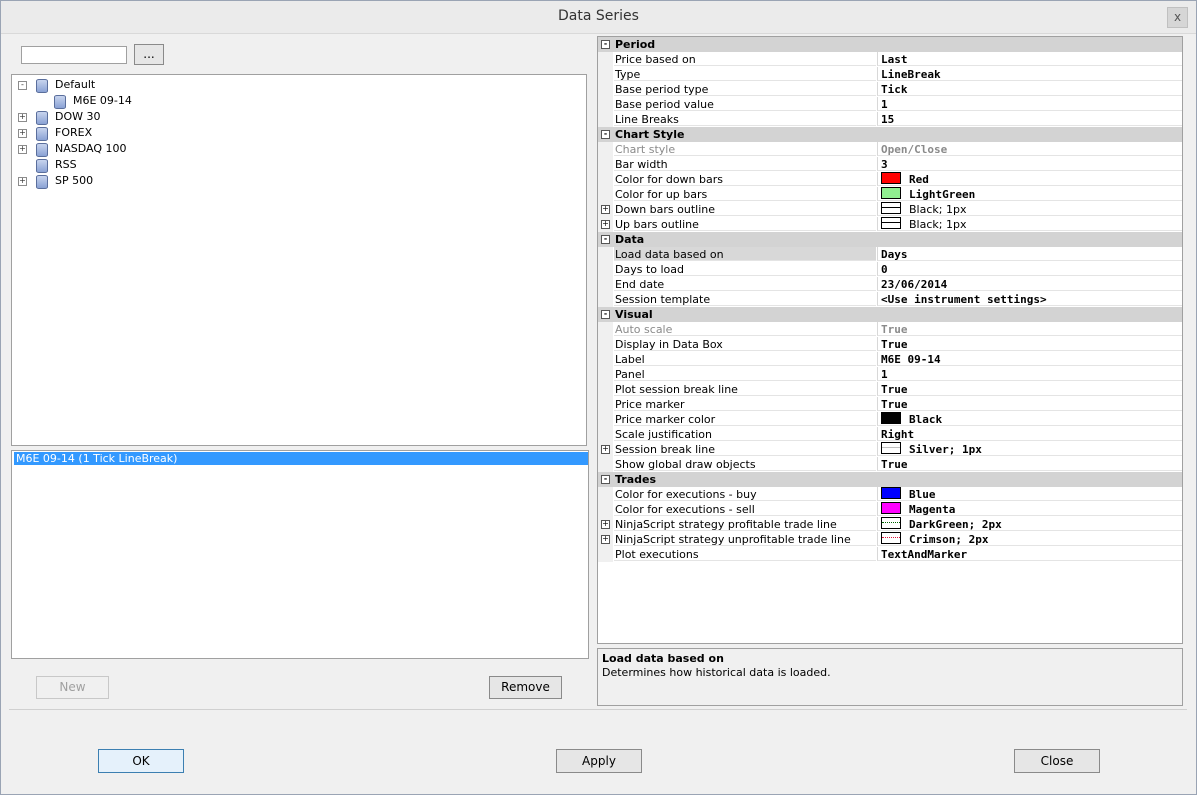 The width and height of the screenshot is (1197, 795). Describe the element at coordinates (88, 149) in the screenshot. I see `tree-item-nasdaq100: + NASDAQ 100` at that location.